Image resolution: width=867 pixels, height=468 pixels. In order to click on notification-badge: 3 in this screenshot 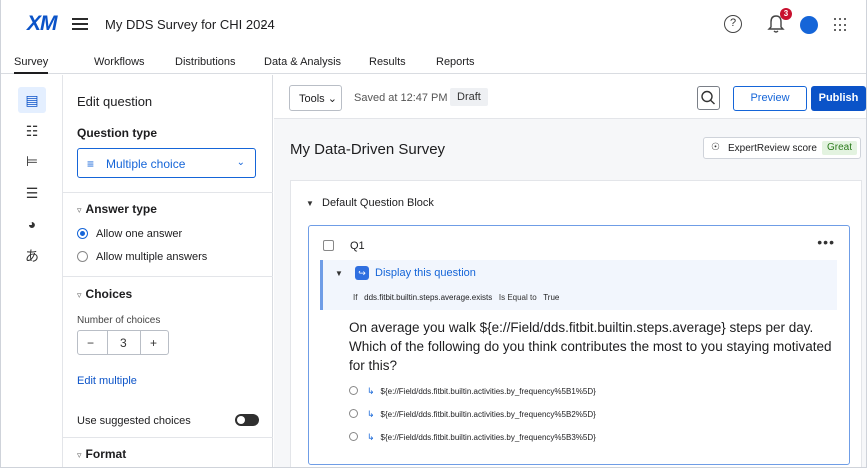, I will do `click(786, 14)`.